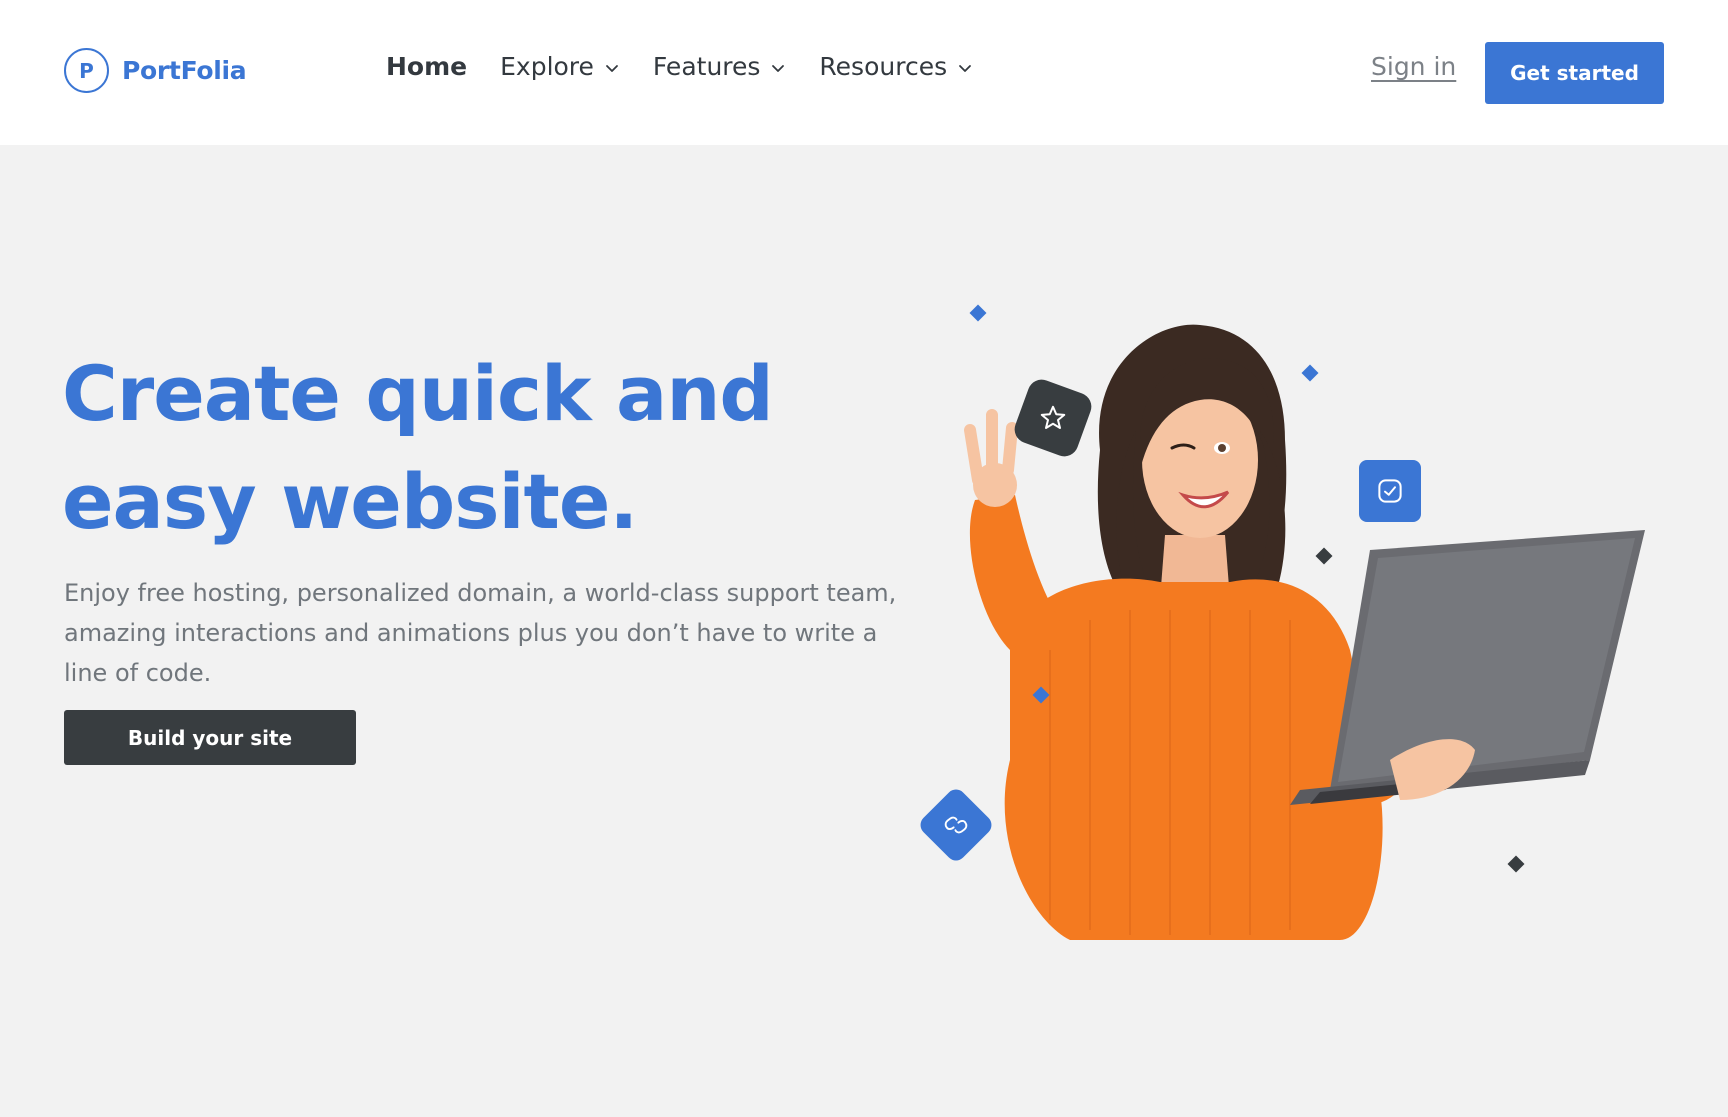 The image size is (1728, 1117). I want to click on nav-item-explore: Explore, so click(560, 66).